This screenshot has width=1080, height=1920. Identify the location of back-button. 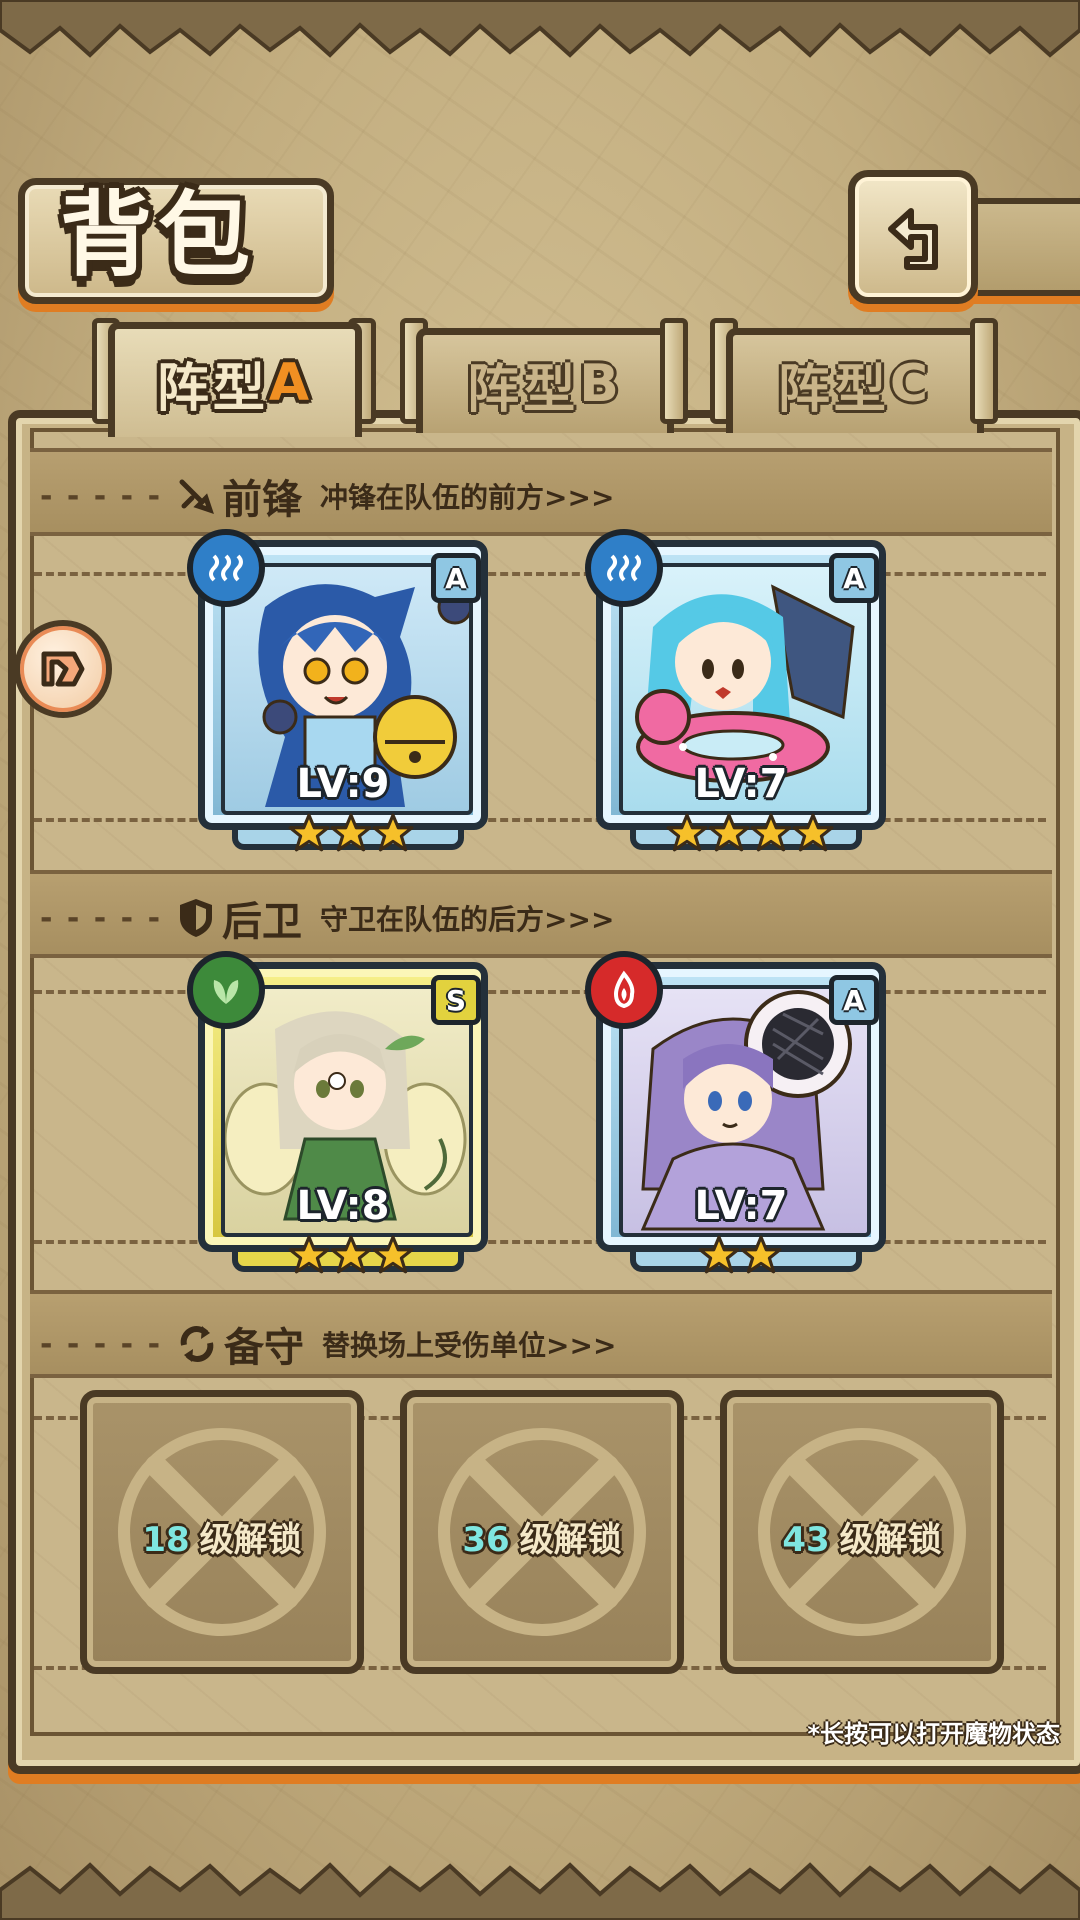
(913, 237).